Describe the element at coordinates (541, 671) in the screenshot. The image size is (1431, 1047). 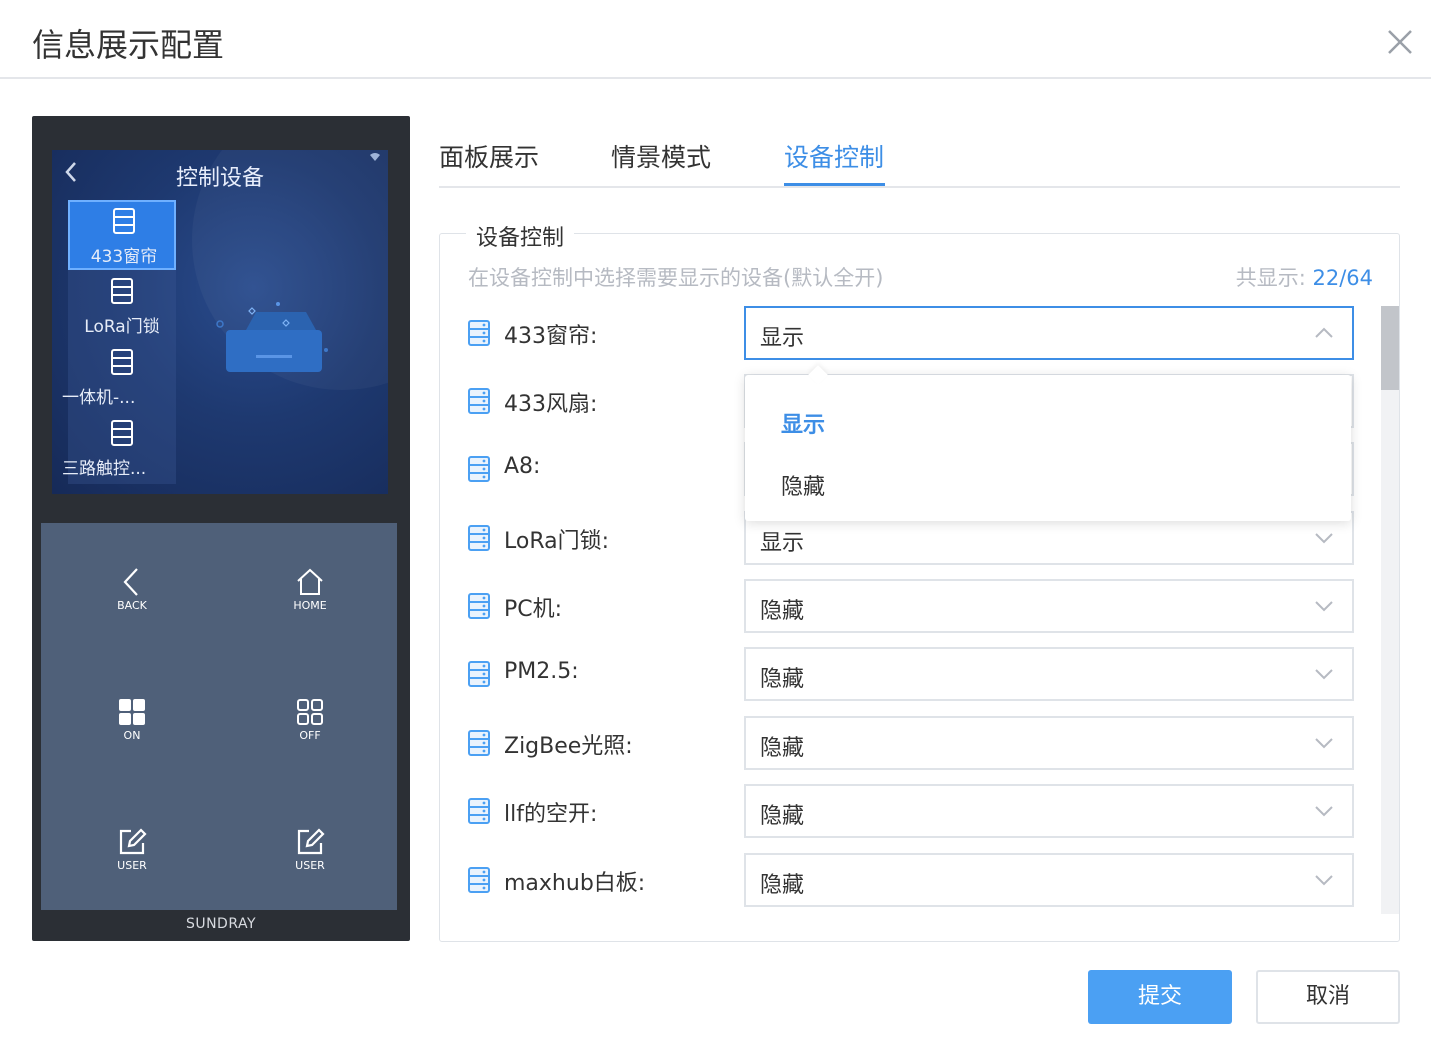
I see `device-row-label: PM2.5:` at that location.